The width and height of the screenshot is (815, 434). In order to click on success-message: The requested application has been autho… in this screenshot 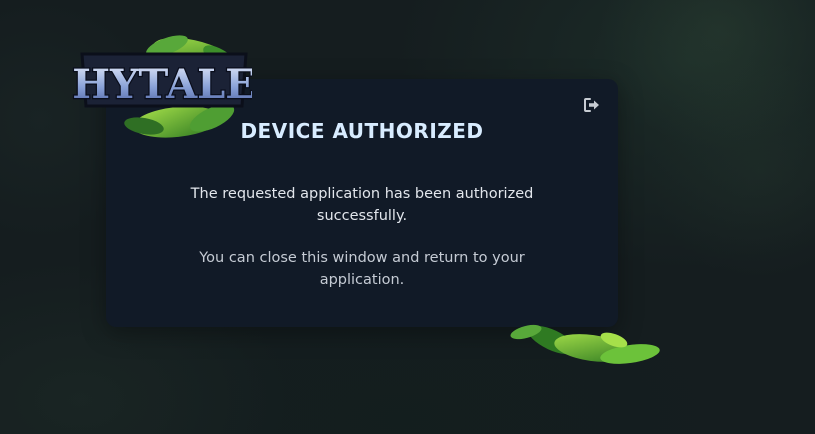, I will do `click(362, 205)`.